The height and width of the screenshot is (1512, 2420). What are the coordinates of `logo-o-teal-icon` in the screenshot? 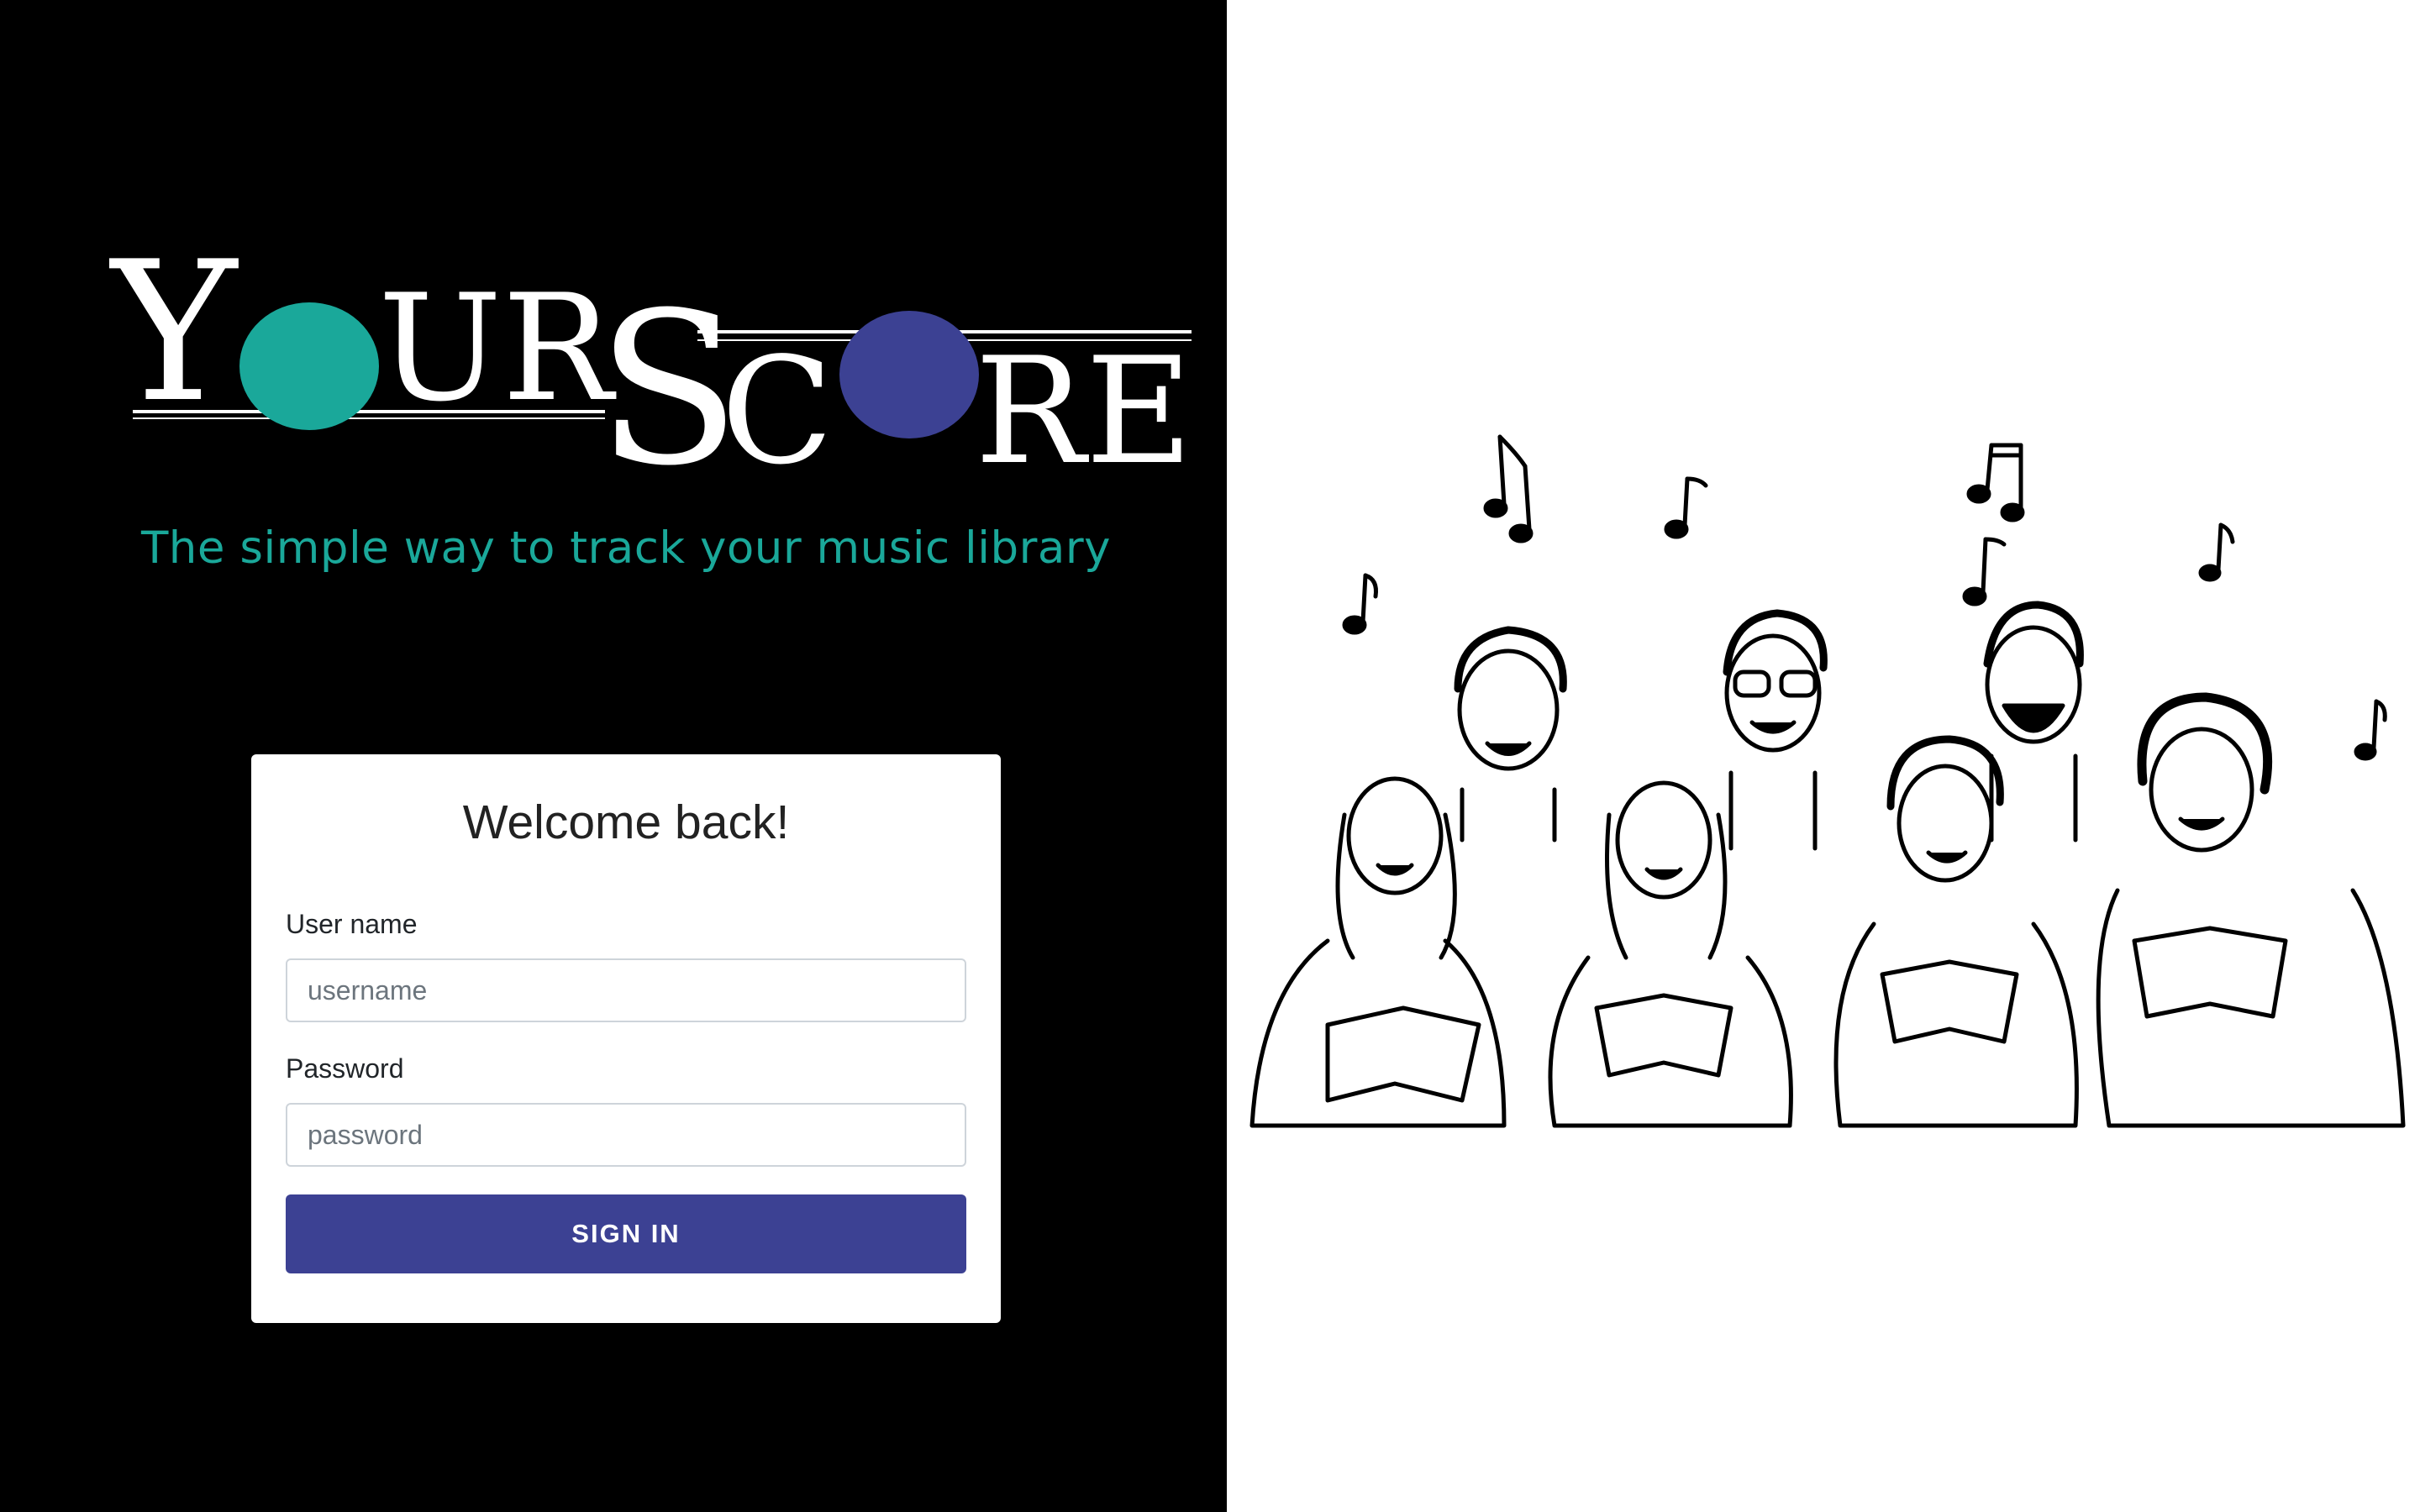 It's located at (309, 366).